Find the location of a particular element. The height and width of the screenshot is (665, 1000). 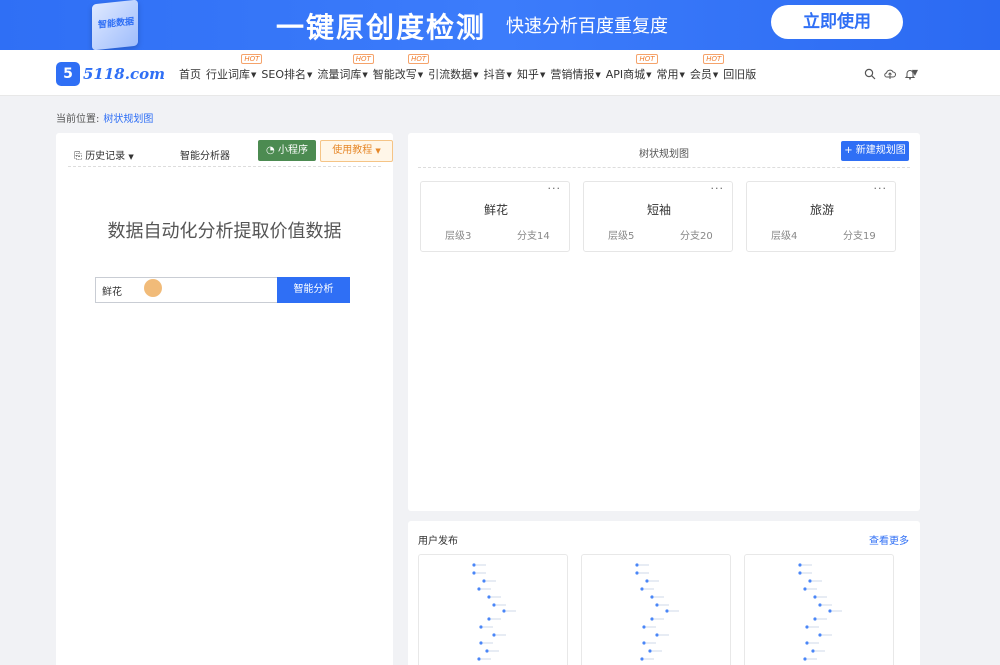

nav-item-label: SEO排名 is located at coordinates (283, 74).